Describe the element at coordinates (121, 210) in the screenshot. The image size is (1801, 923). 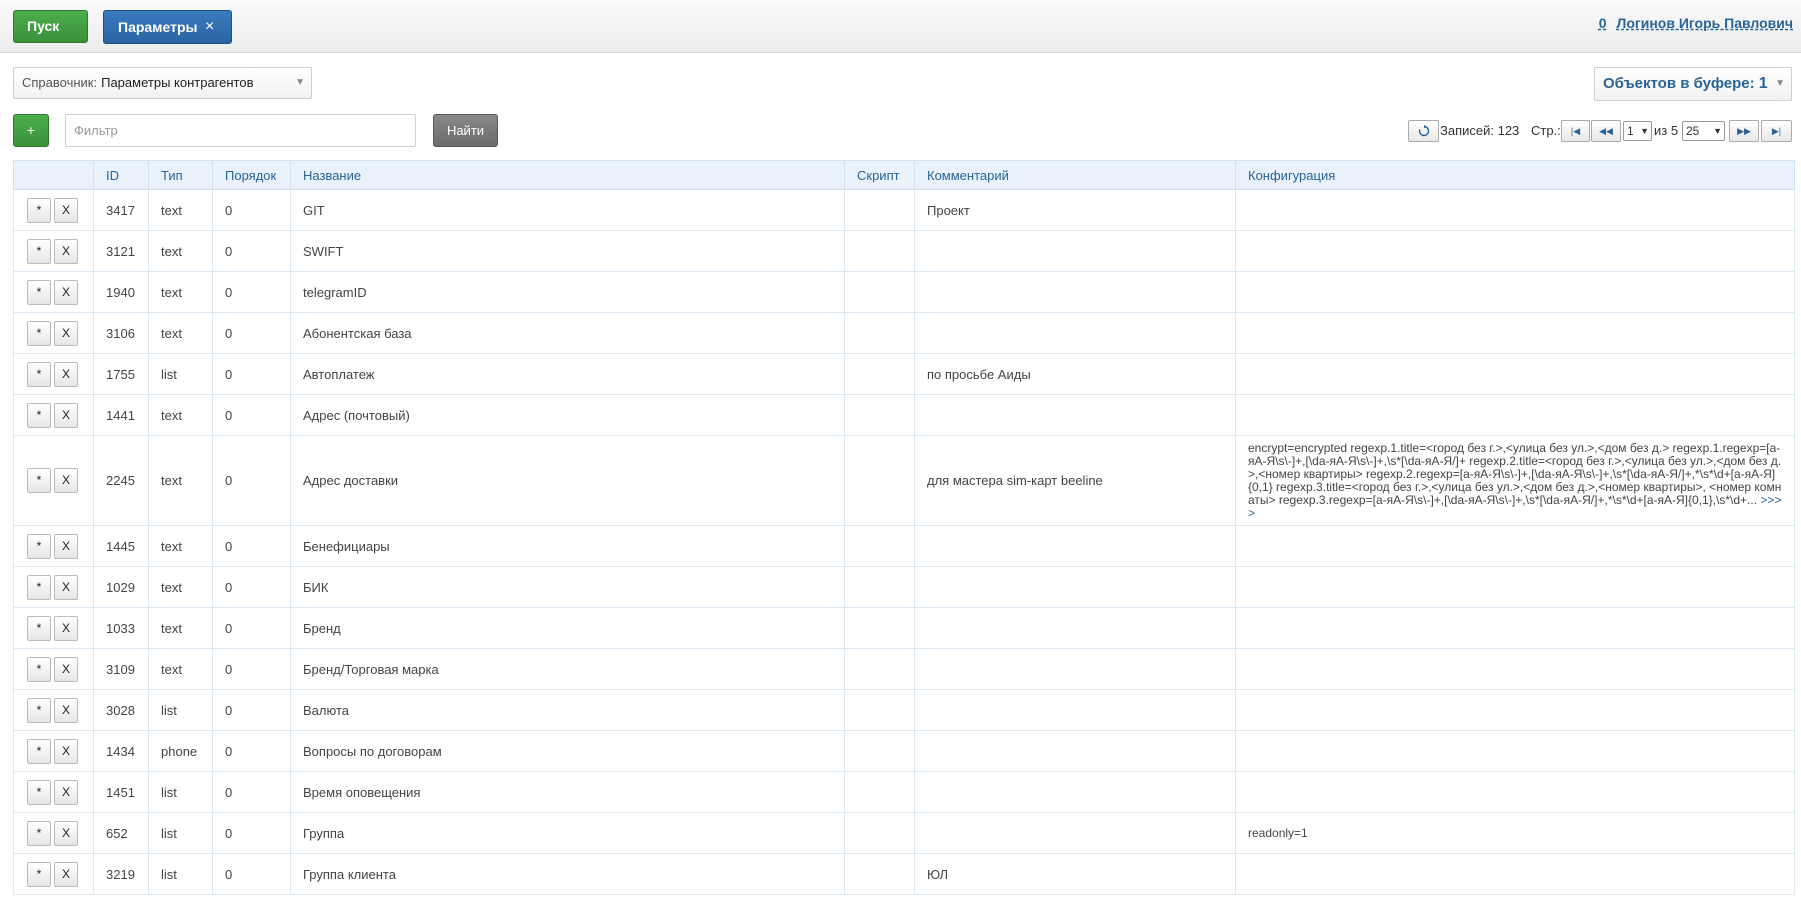
I see `cell-id: 3417` at that location.